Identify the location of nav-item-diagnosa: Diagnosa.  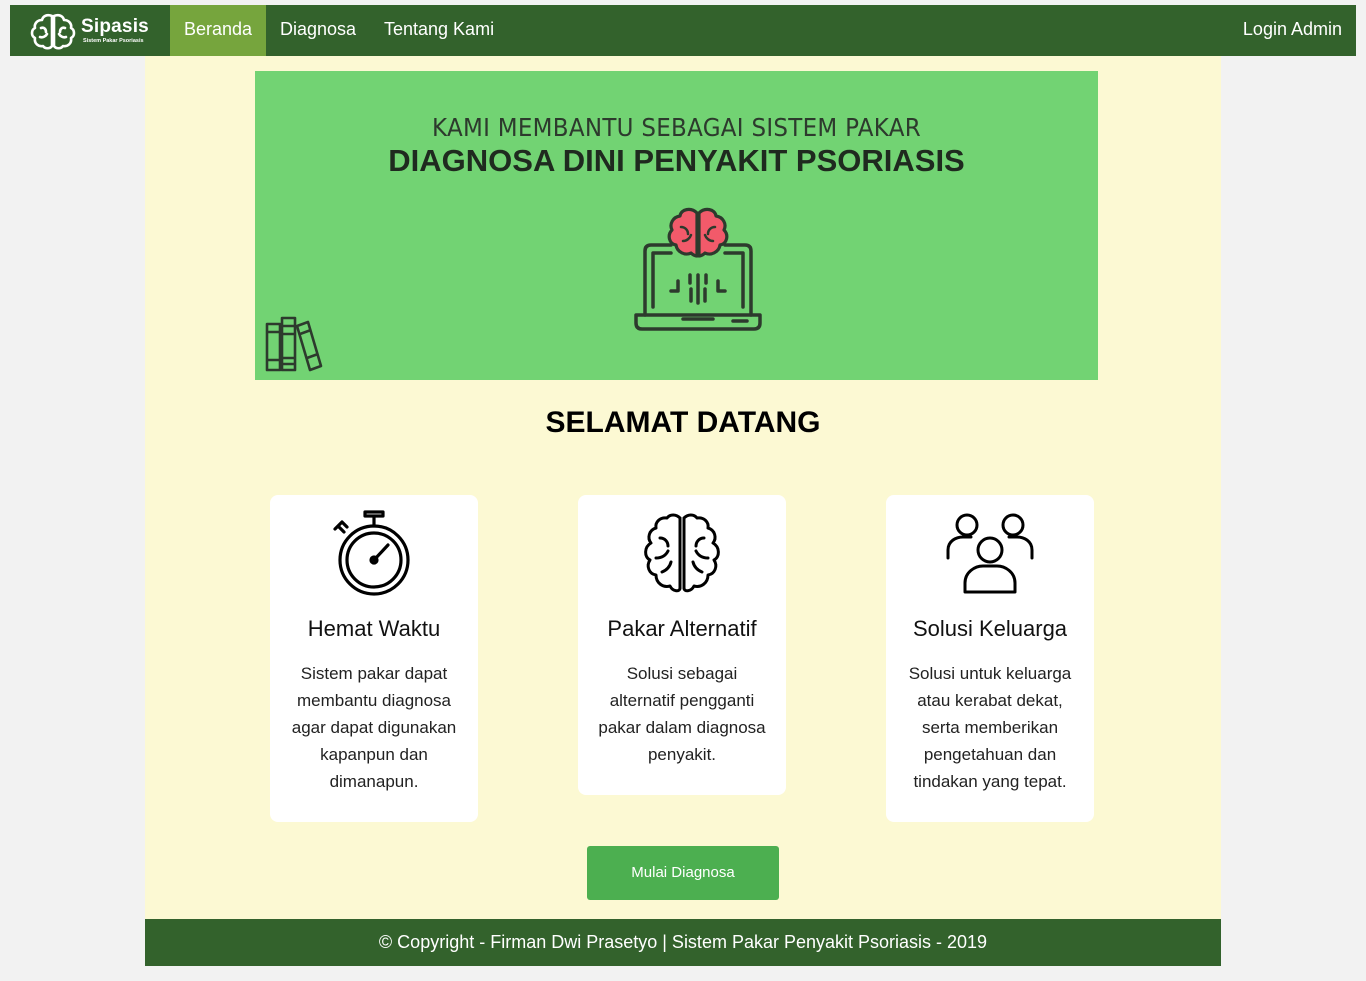
(318, 30).